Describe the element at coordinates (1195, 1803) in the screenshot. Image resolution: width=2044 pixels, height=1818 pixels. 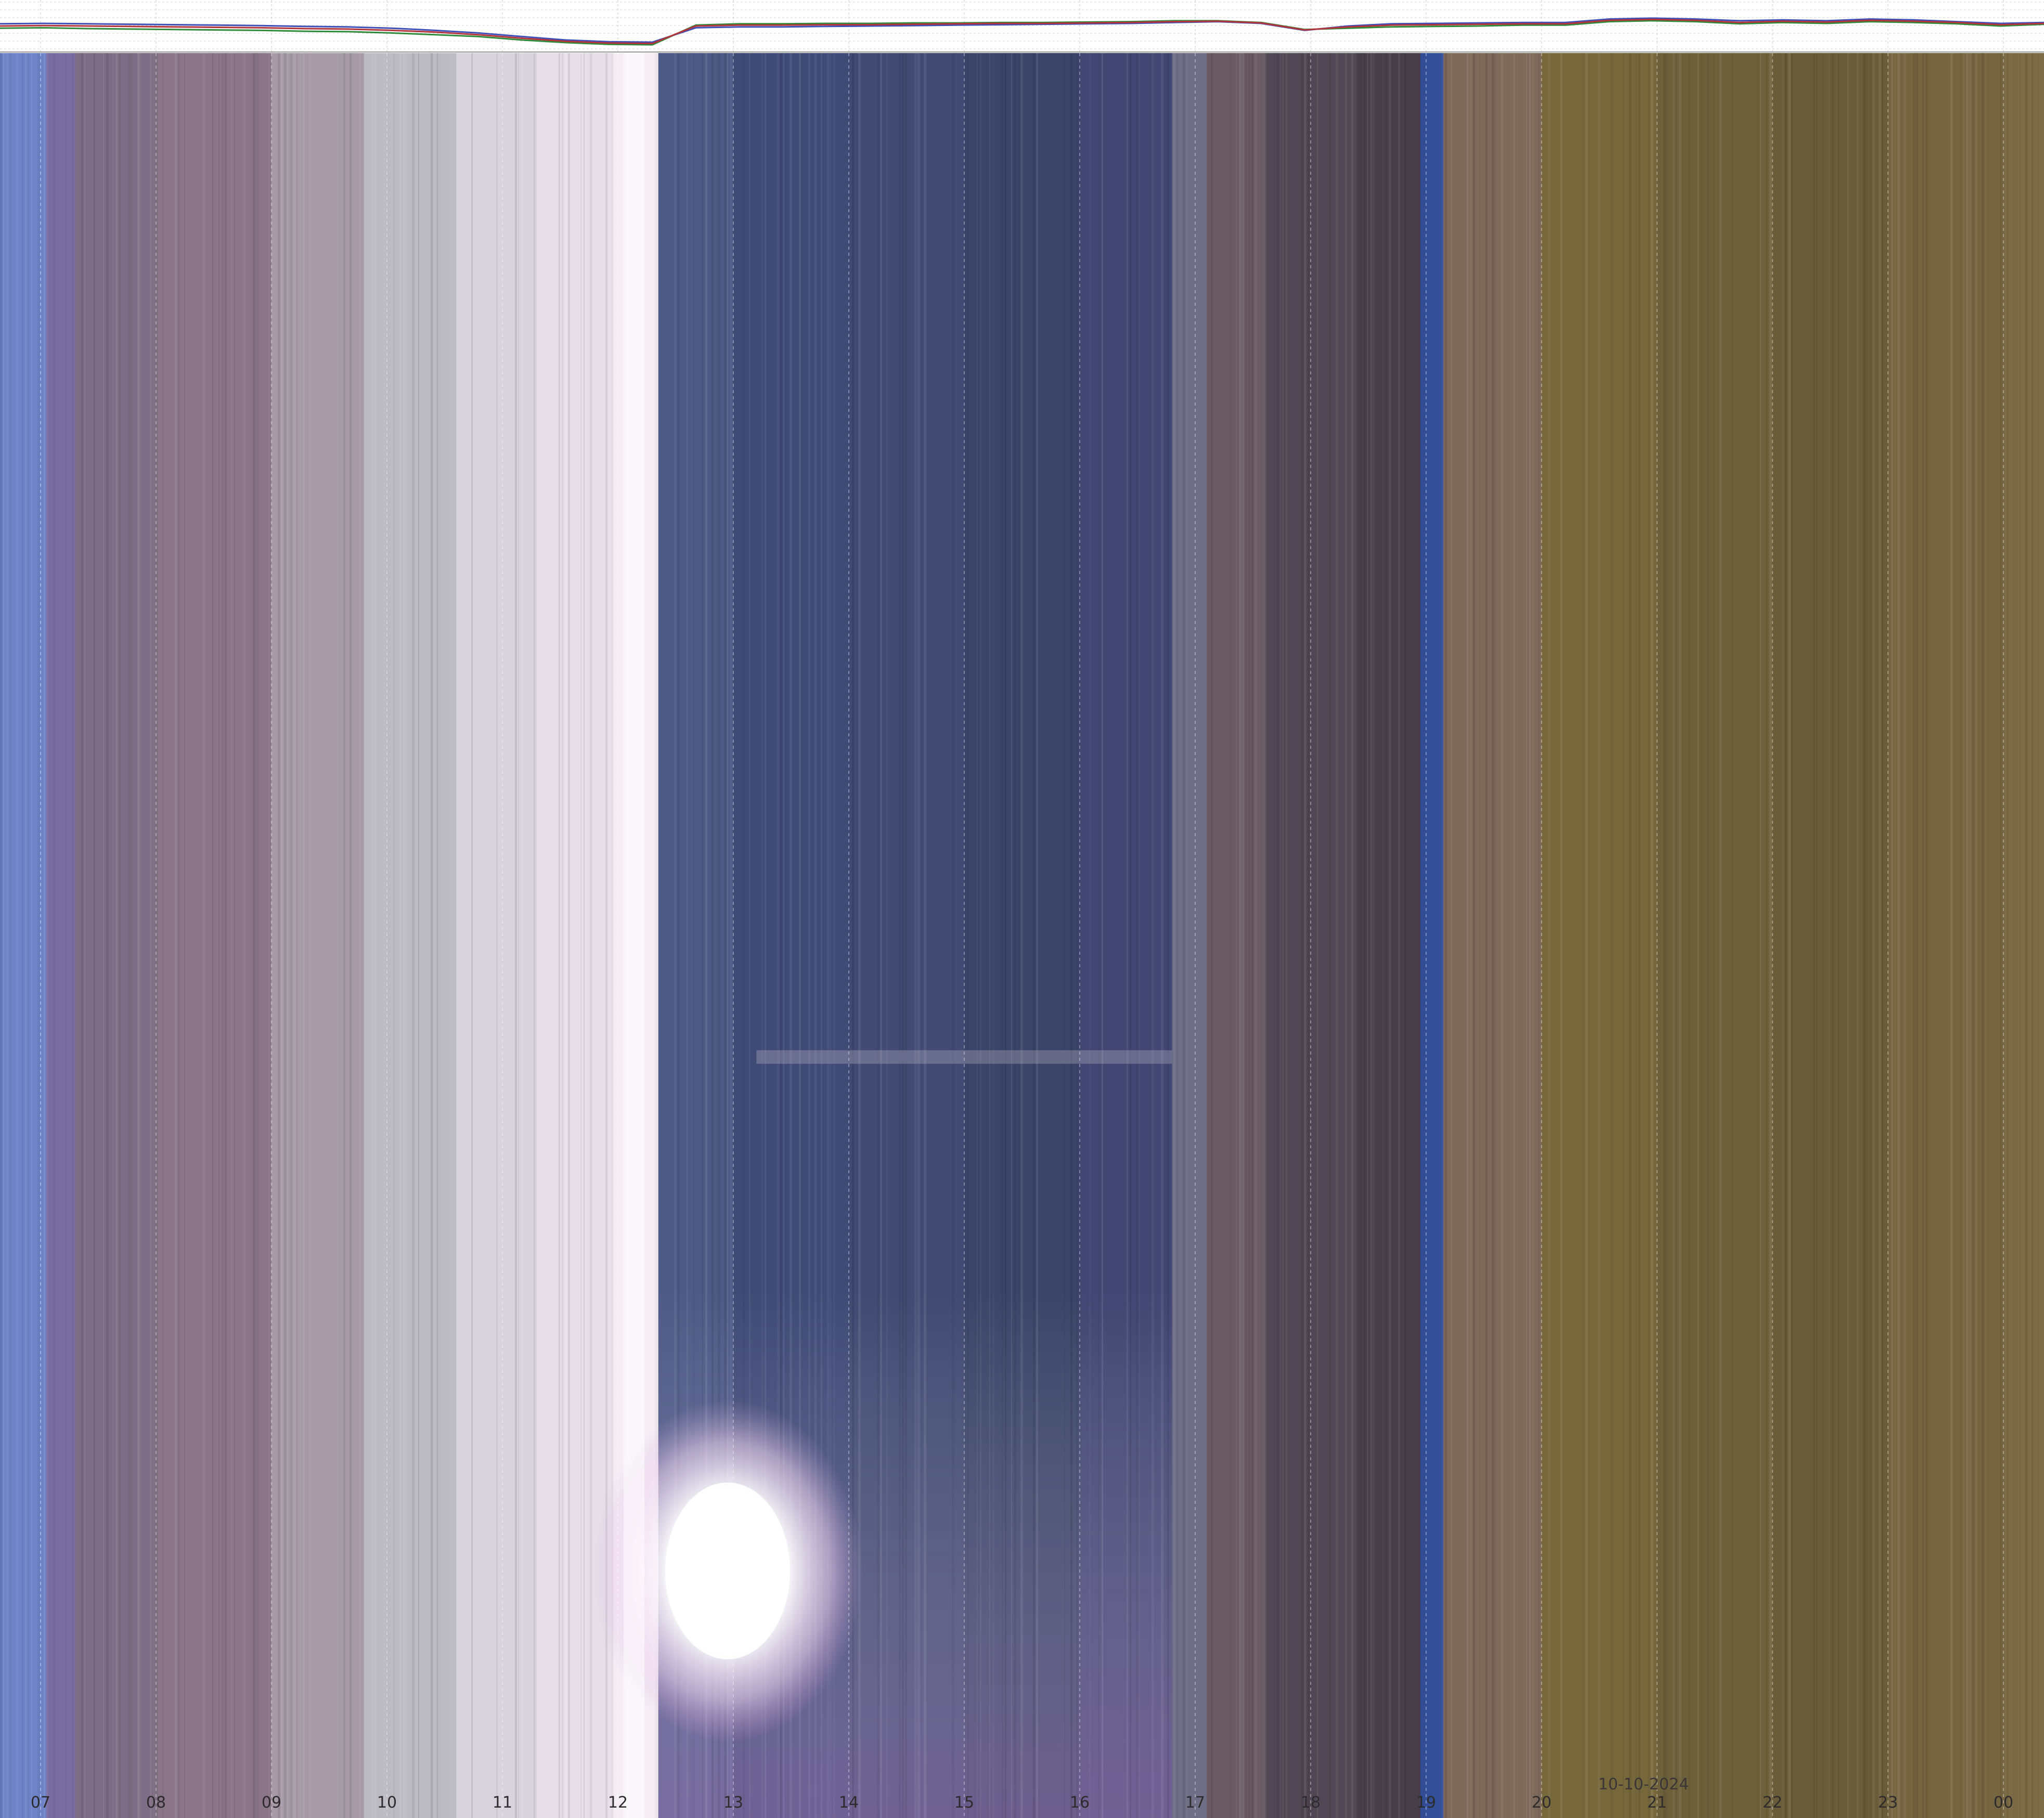
I see `hour-tick-label: 17` at that location.